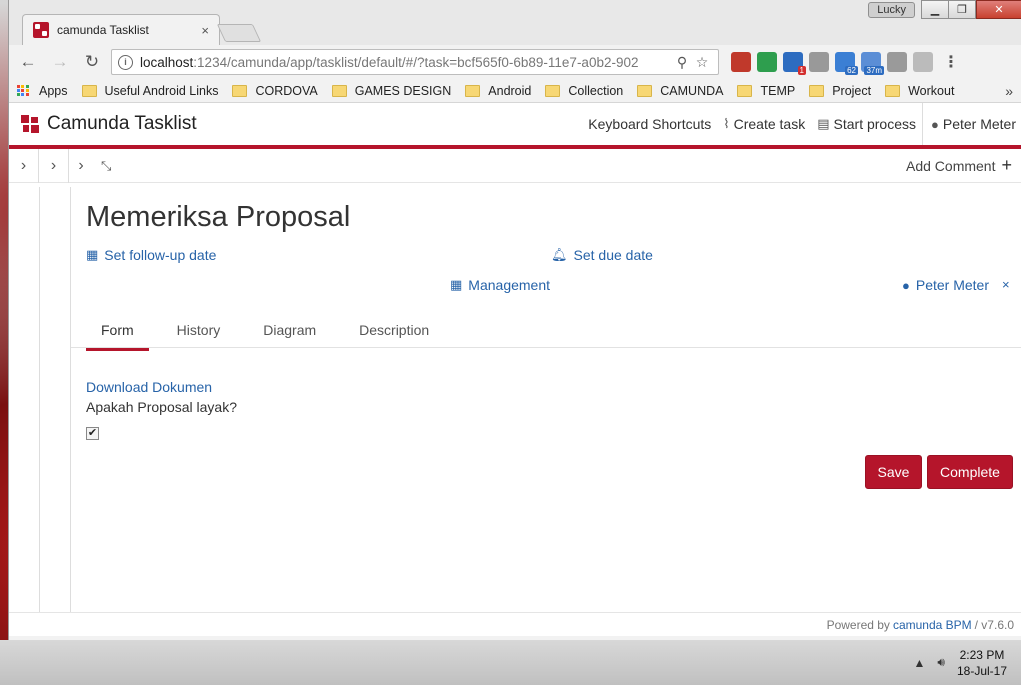 The width and height of the screenshot is (1021, 685). I want to click on forward-button: →, so click(60, 62).